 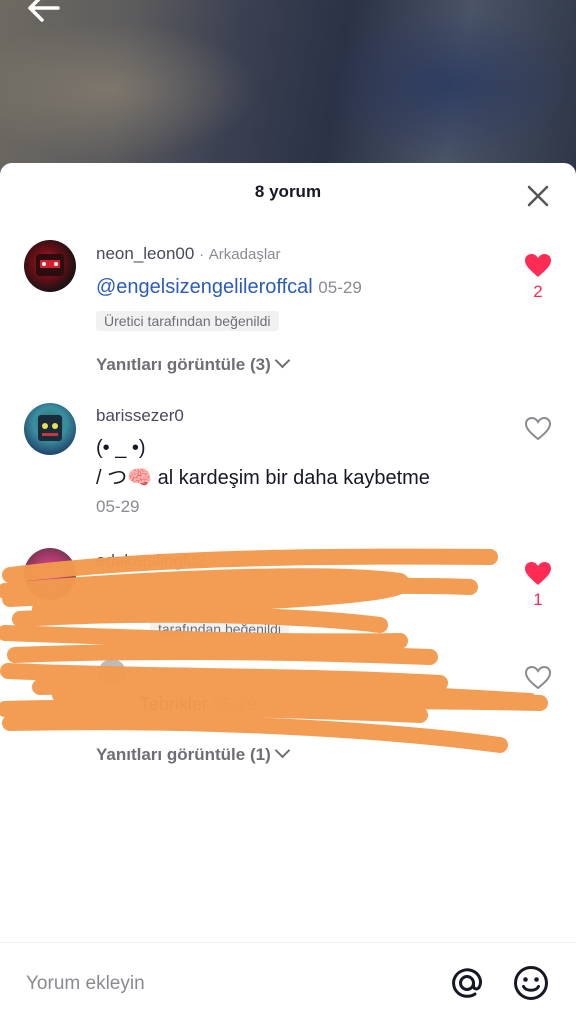 What do you see at coordinates (183, 364) in the screenshot?
I see `view-replies-label: Yanıtları görüntüle (3)` at bounding box center [183, 364].